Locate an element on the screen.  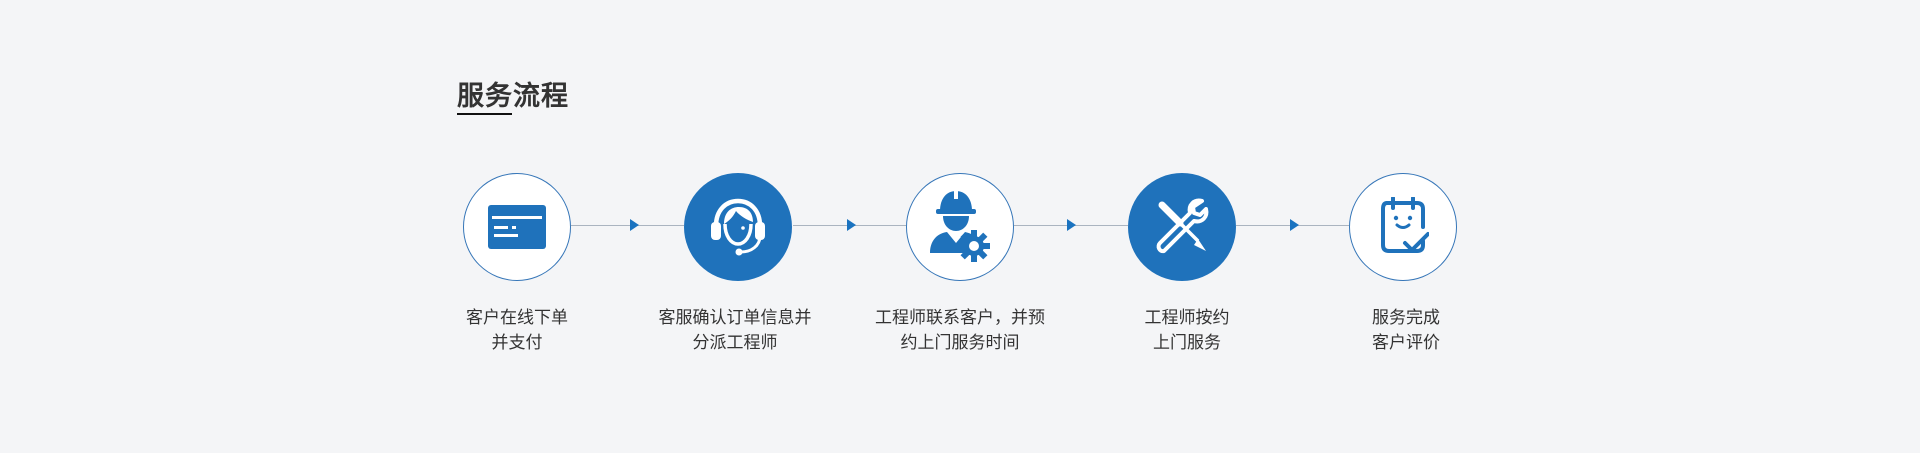
section-title: 服务流程 is located at coordinates (513, 96).